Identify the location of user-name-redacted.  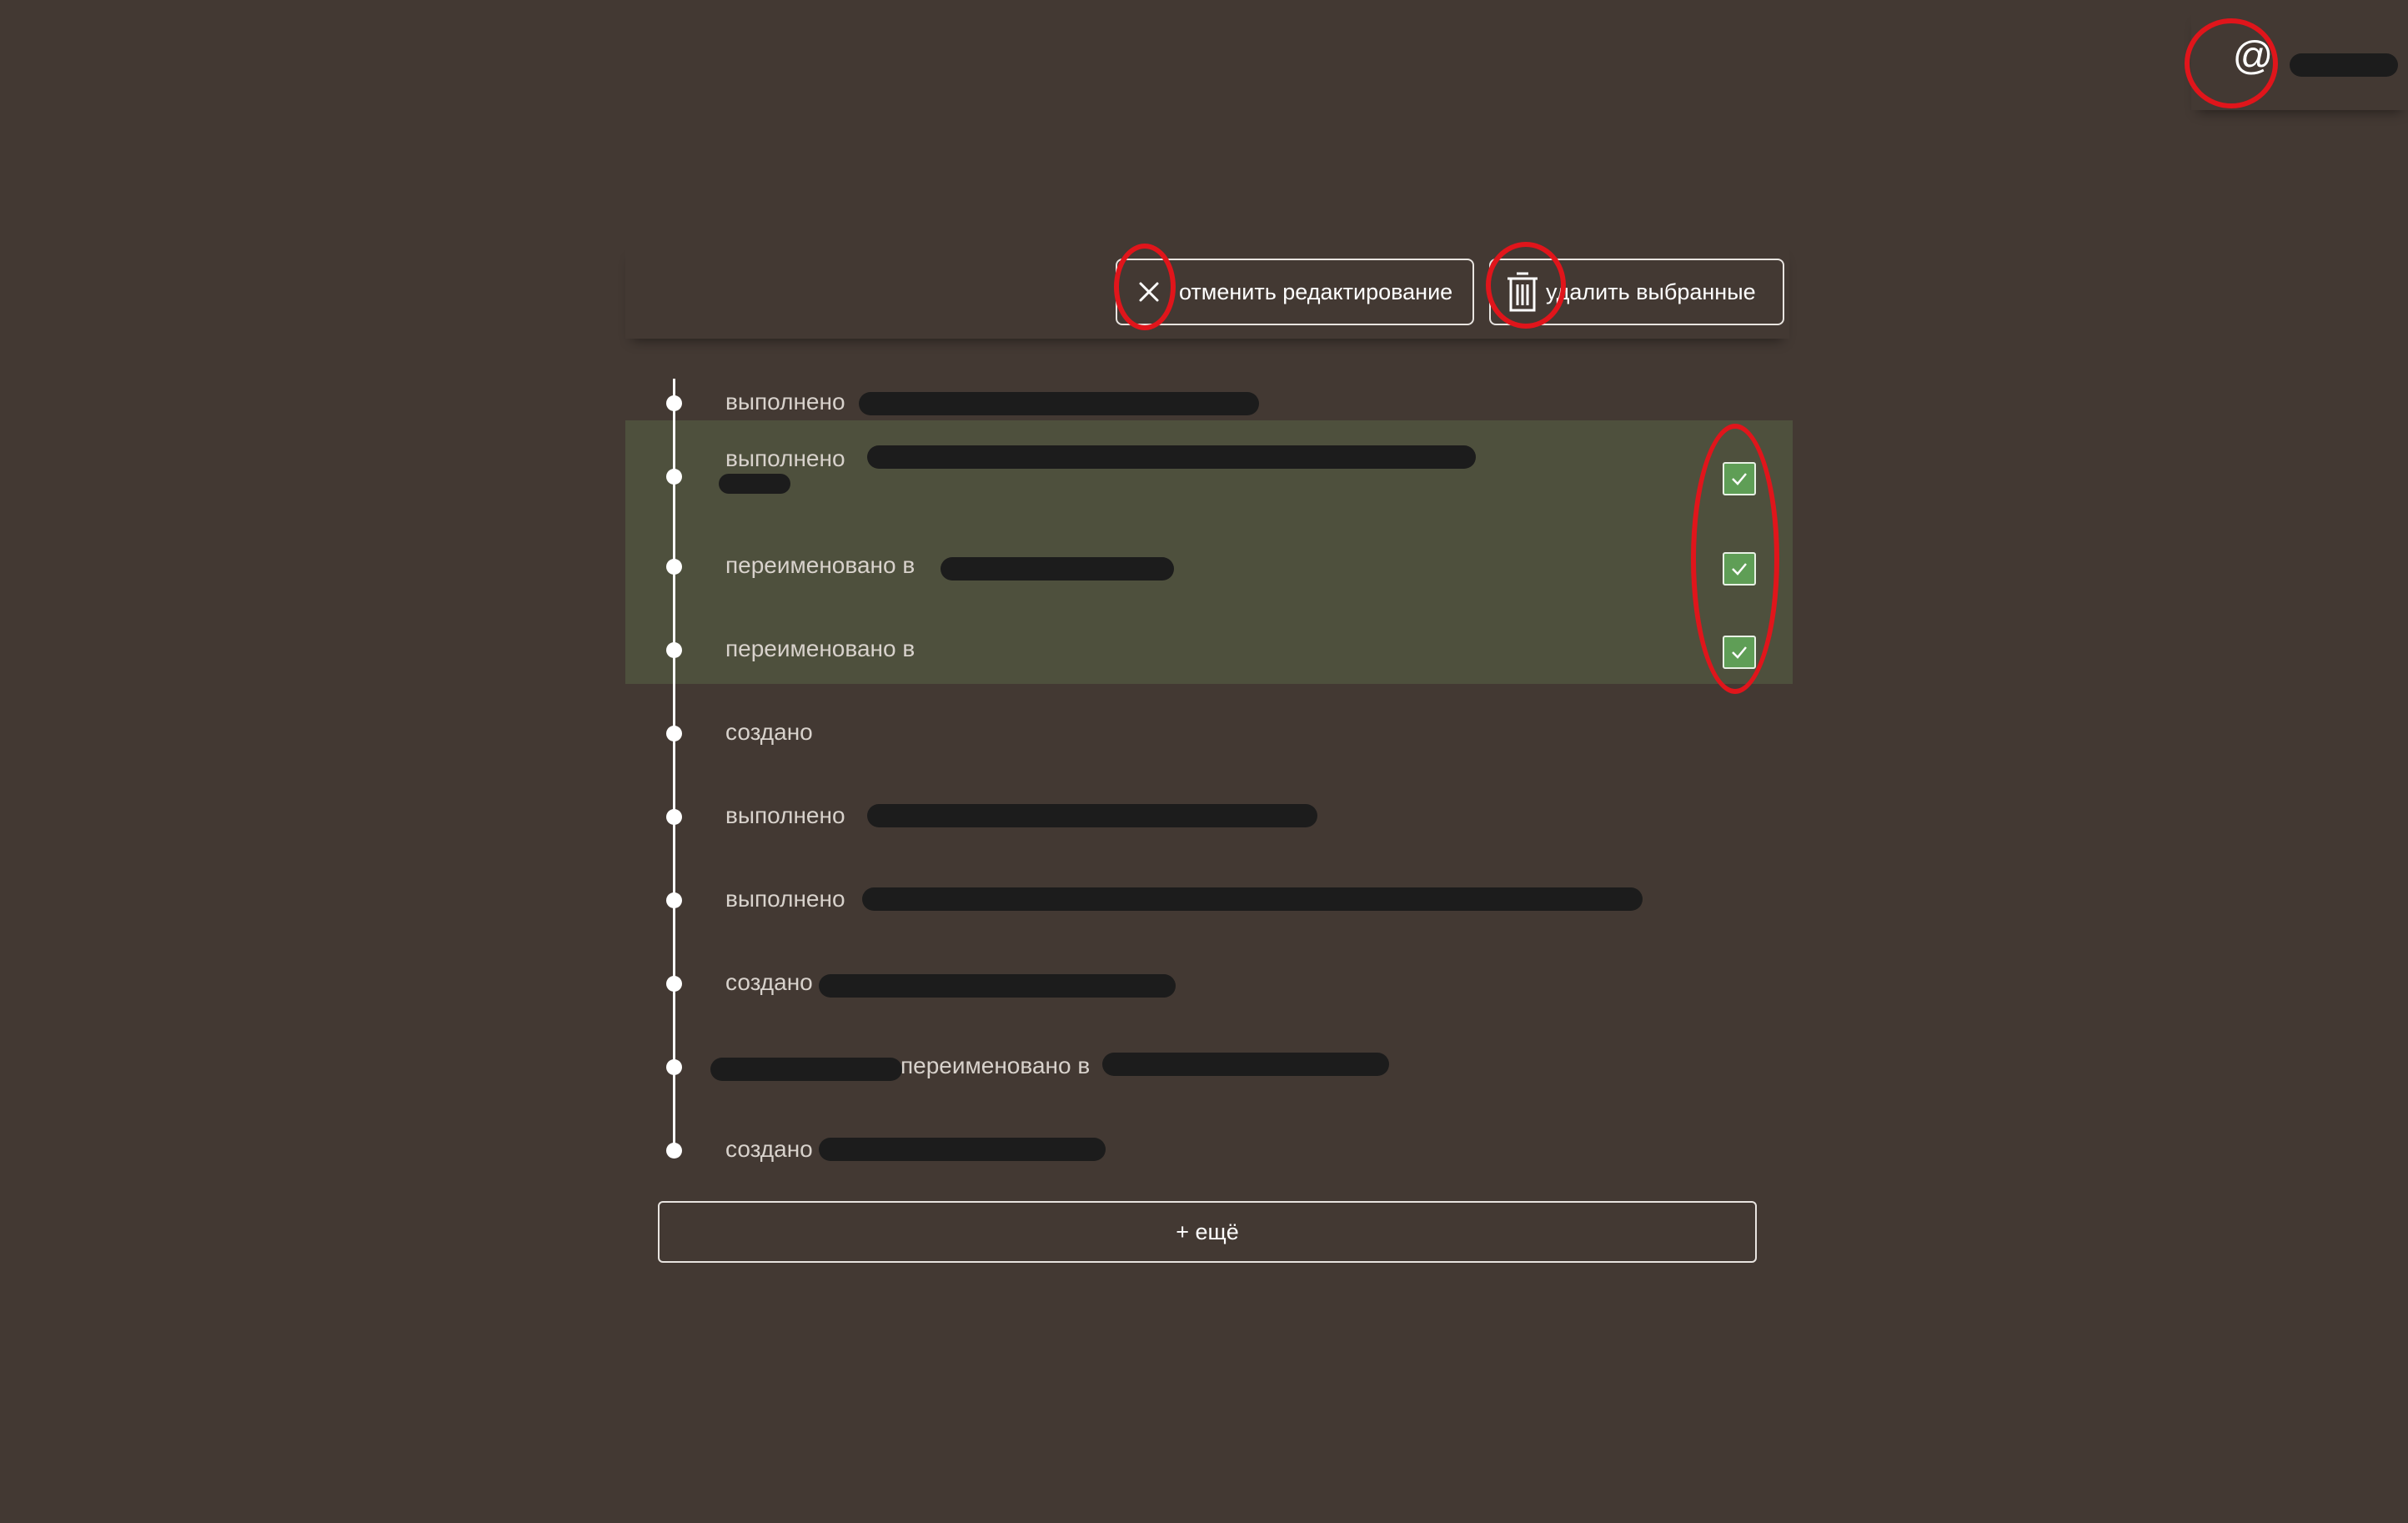
(2344, 65).